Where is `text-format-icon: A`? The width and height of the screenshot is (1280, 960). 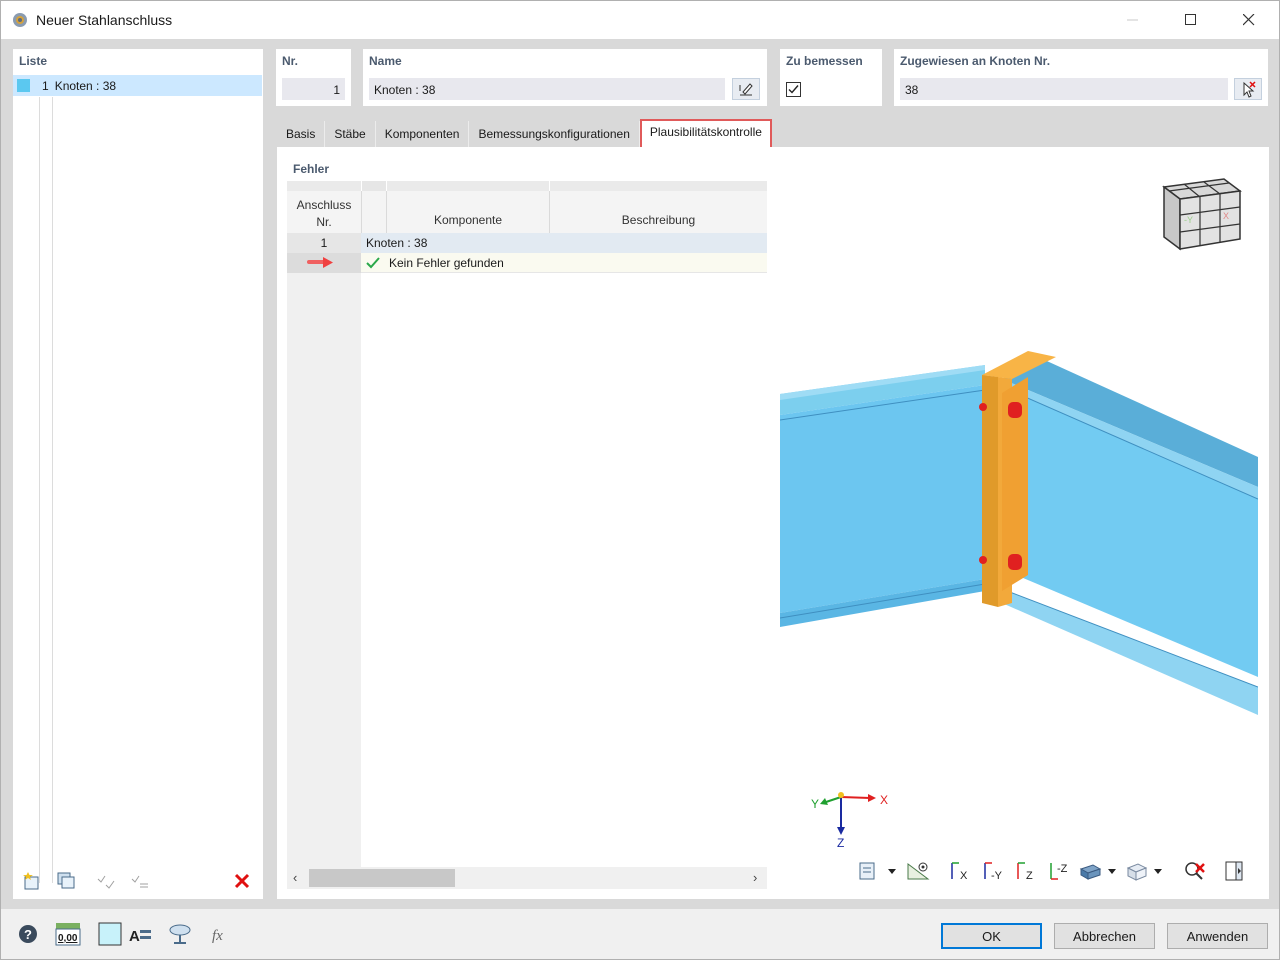 text-format-icon: A is located at coordinates (140, 936).